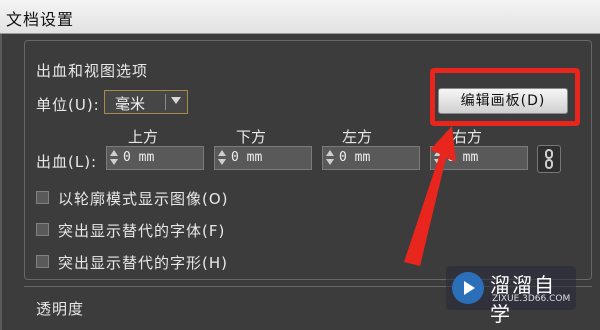  I want to click on play-icon, so click(468, 288).